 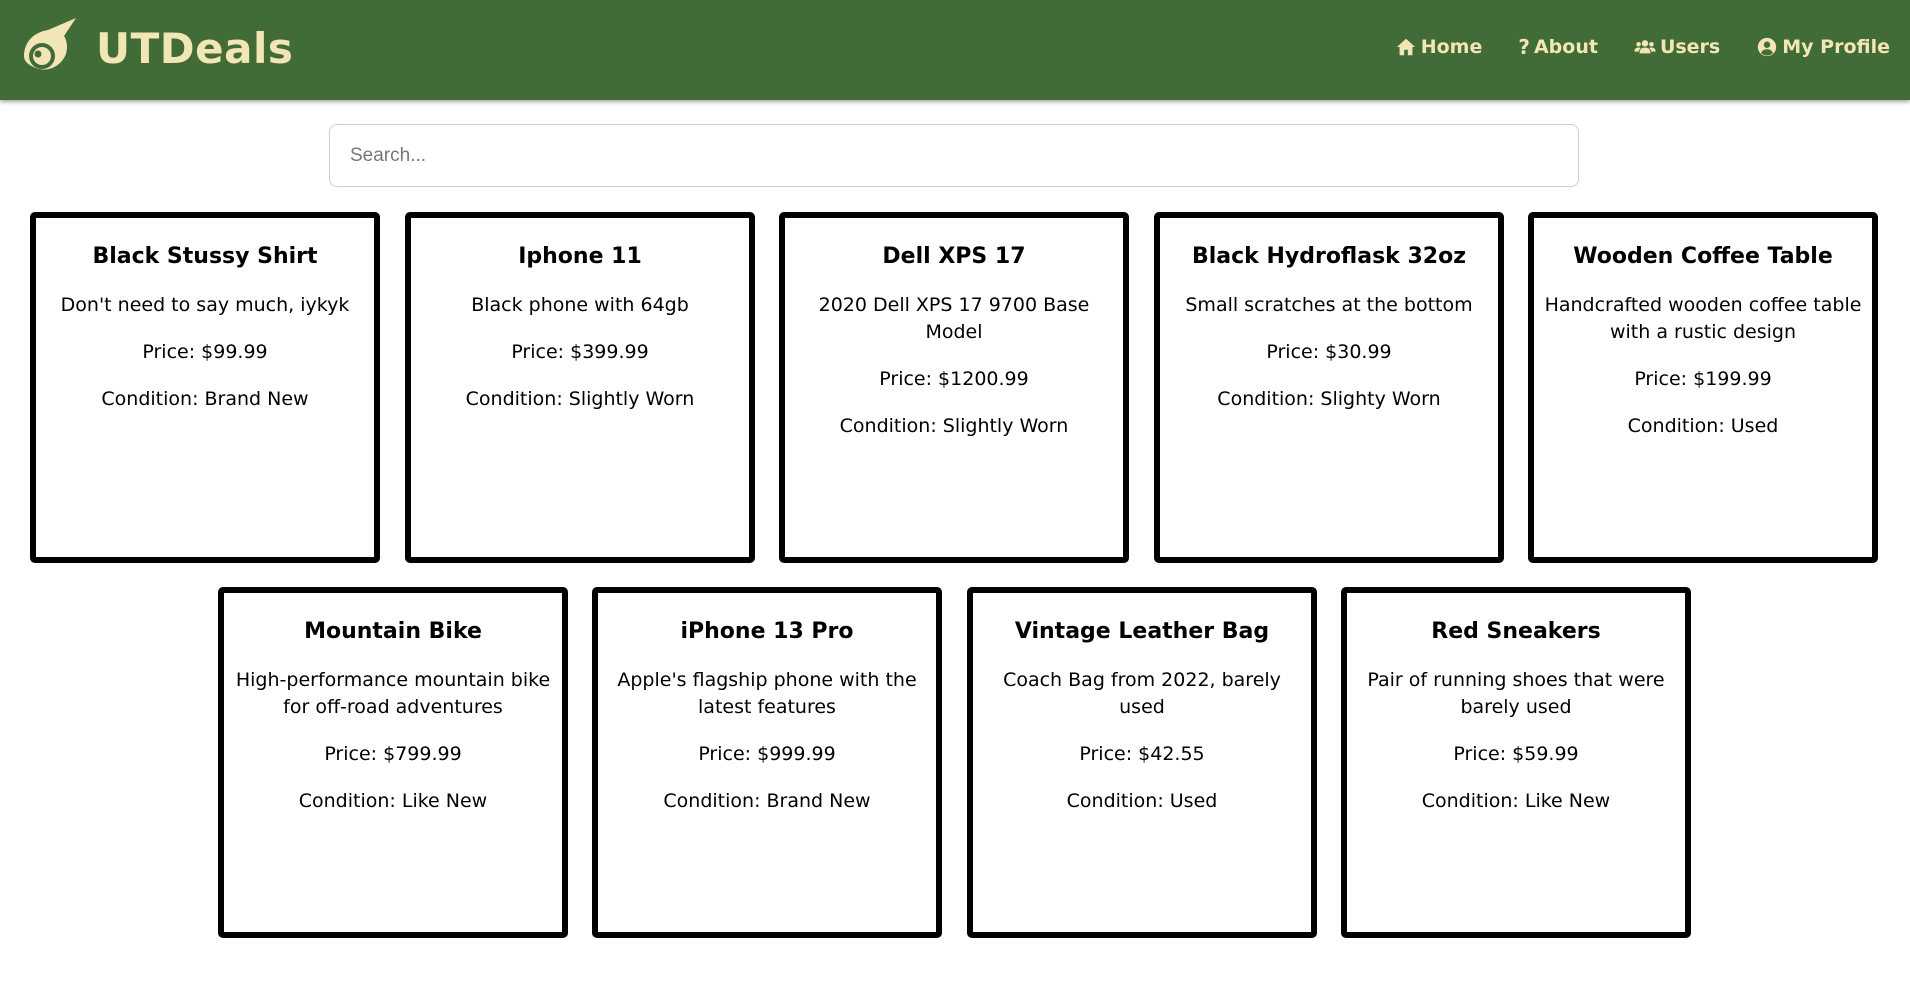 I want to click on nav-home-link: Home, so click(x=1439, y=47).